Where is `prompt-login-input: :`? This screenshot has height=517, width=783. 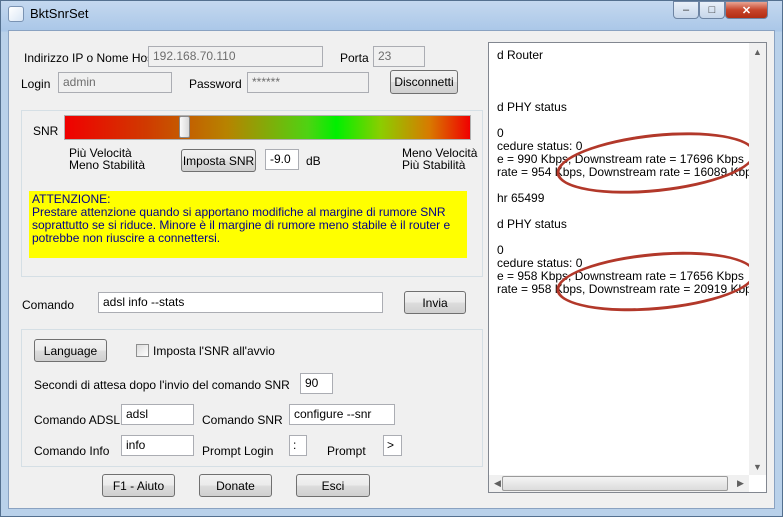 prompt-login-input: : is located at coordinates (298, 445).